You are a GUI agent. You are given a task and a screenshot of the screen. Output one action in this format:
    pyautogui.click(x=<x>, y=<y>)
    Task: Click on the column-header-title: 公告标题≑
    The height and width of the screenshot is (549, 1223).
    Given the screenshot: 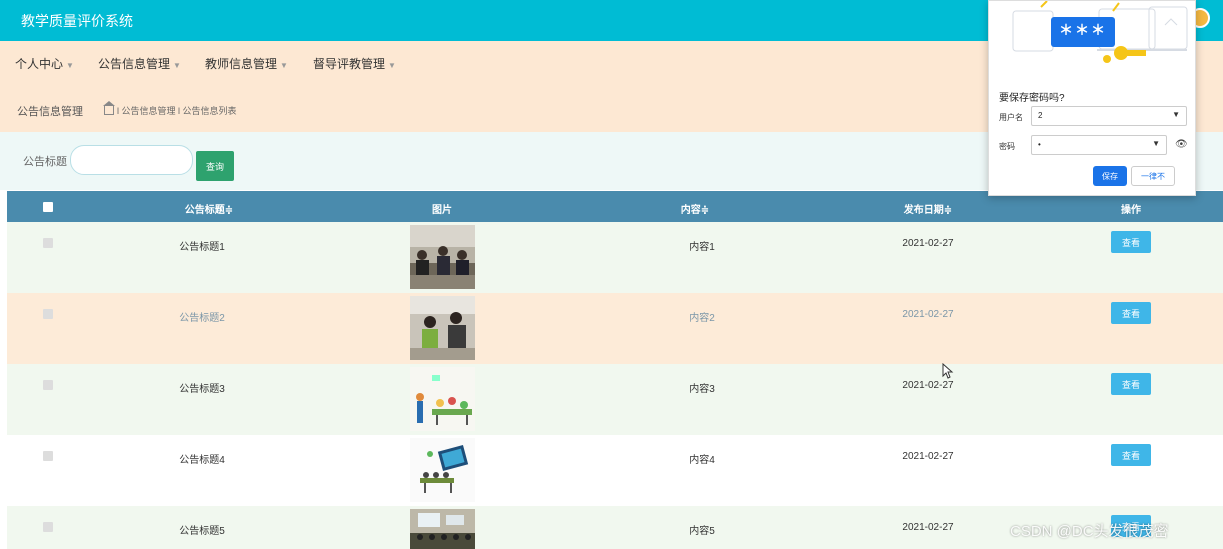 What is the action you would take?
    pyautogui.click(x=209, y=208)
    